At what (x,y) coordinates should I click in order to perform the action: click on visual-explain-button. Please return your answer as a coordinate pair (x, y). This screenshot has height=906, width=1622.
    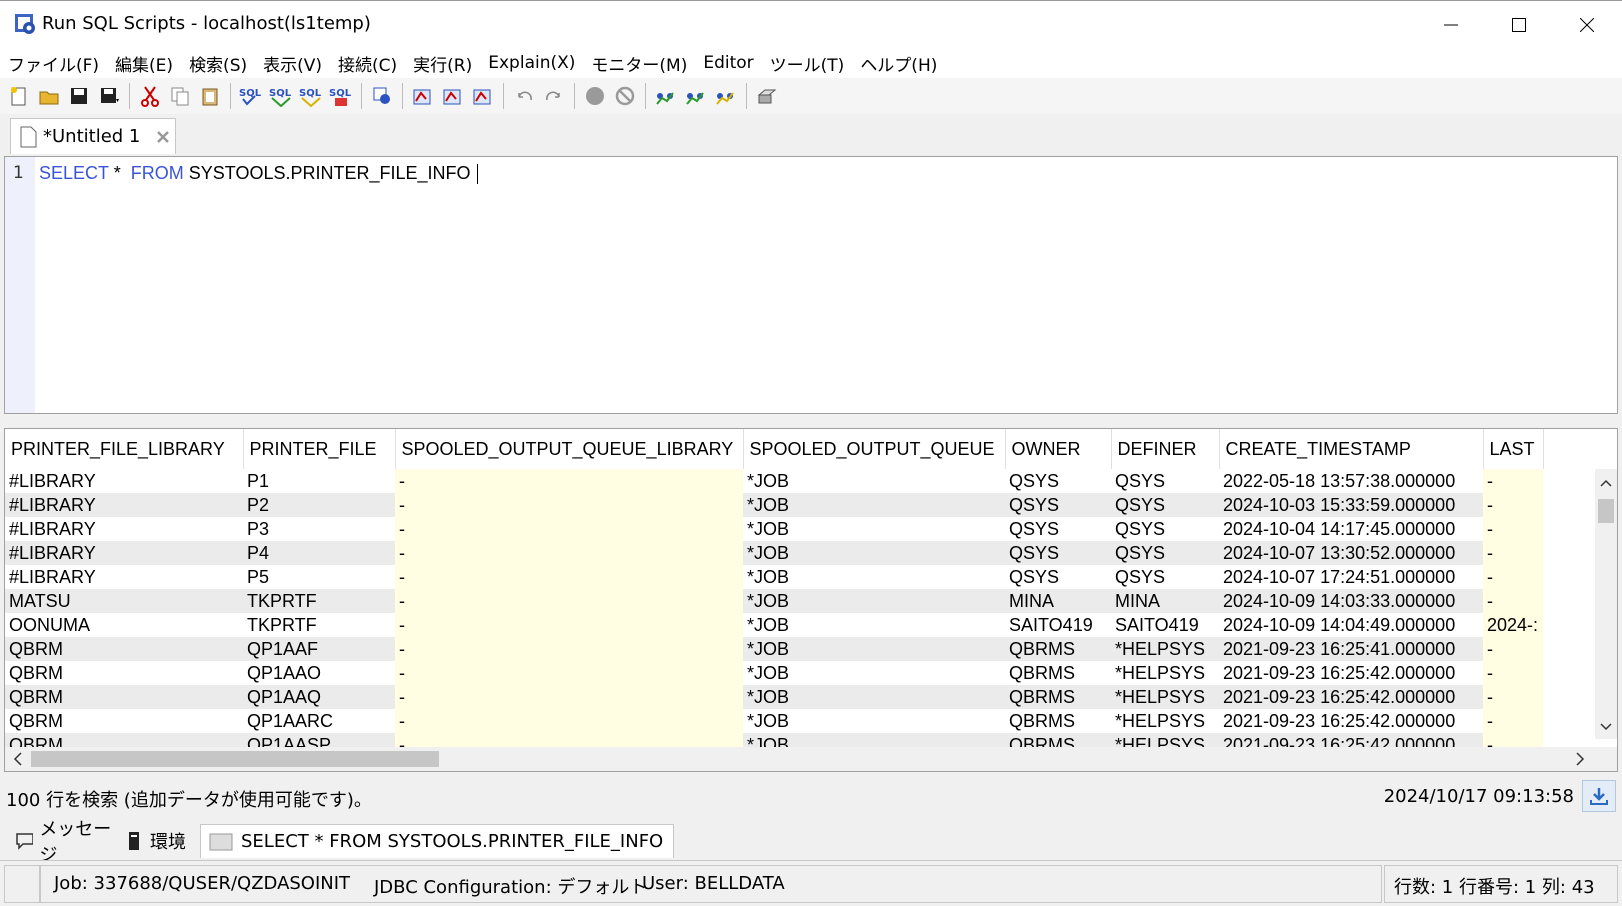
    Looking at the image, I should click on (382, 96).